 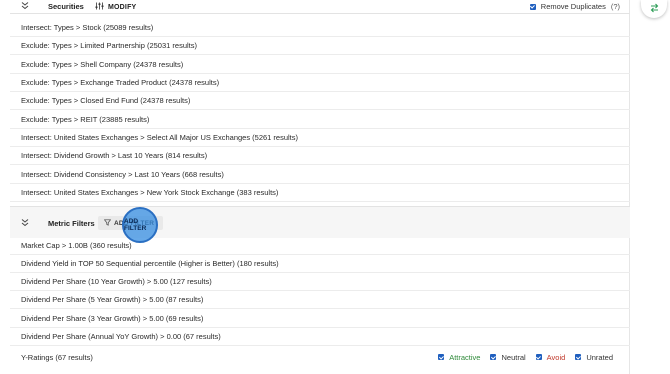 I want to click on filter-funnel-icon, so click(x=107, y=223).